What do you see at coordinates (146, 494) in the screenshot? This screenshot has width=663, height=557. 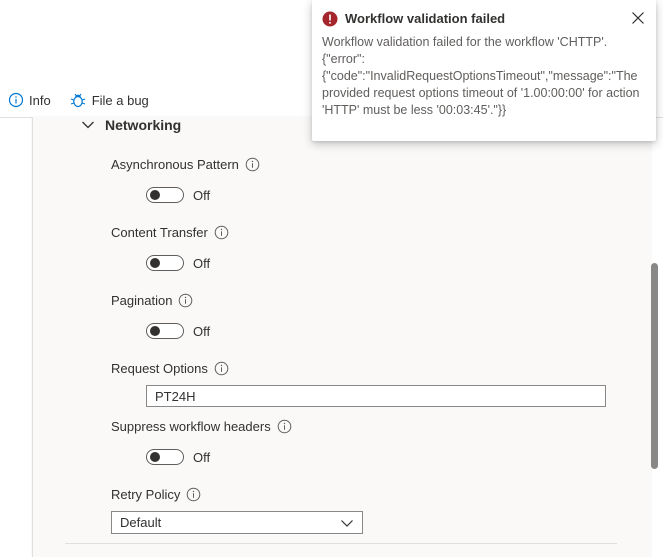 I see `retry-policy-label-text: Retry Policy` at bounding box center [146, 494].